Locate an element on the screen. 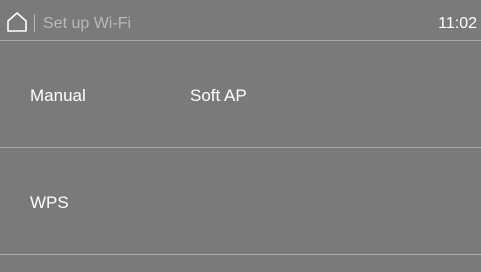 This screenshot has width=481, height=272. options-row is located at coordinates (240, 263).